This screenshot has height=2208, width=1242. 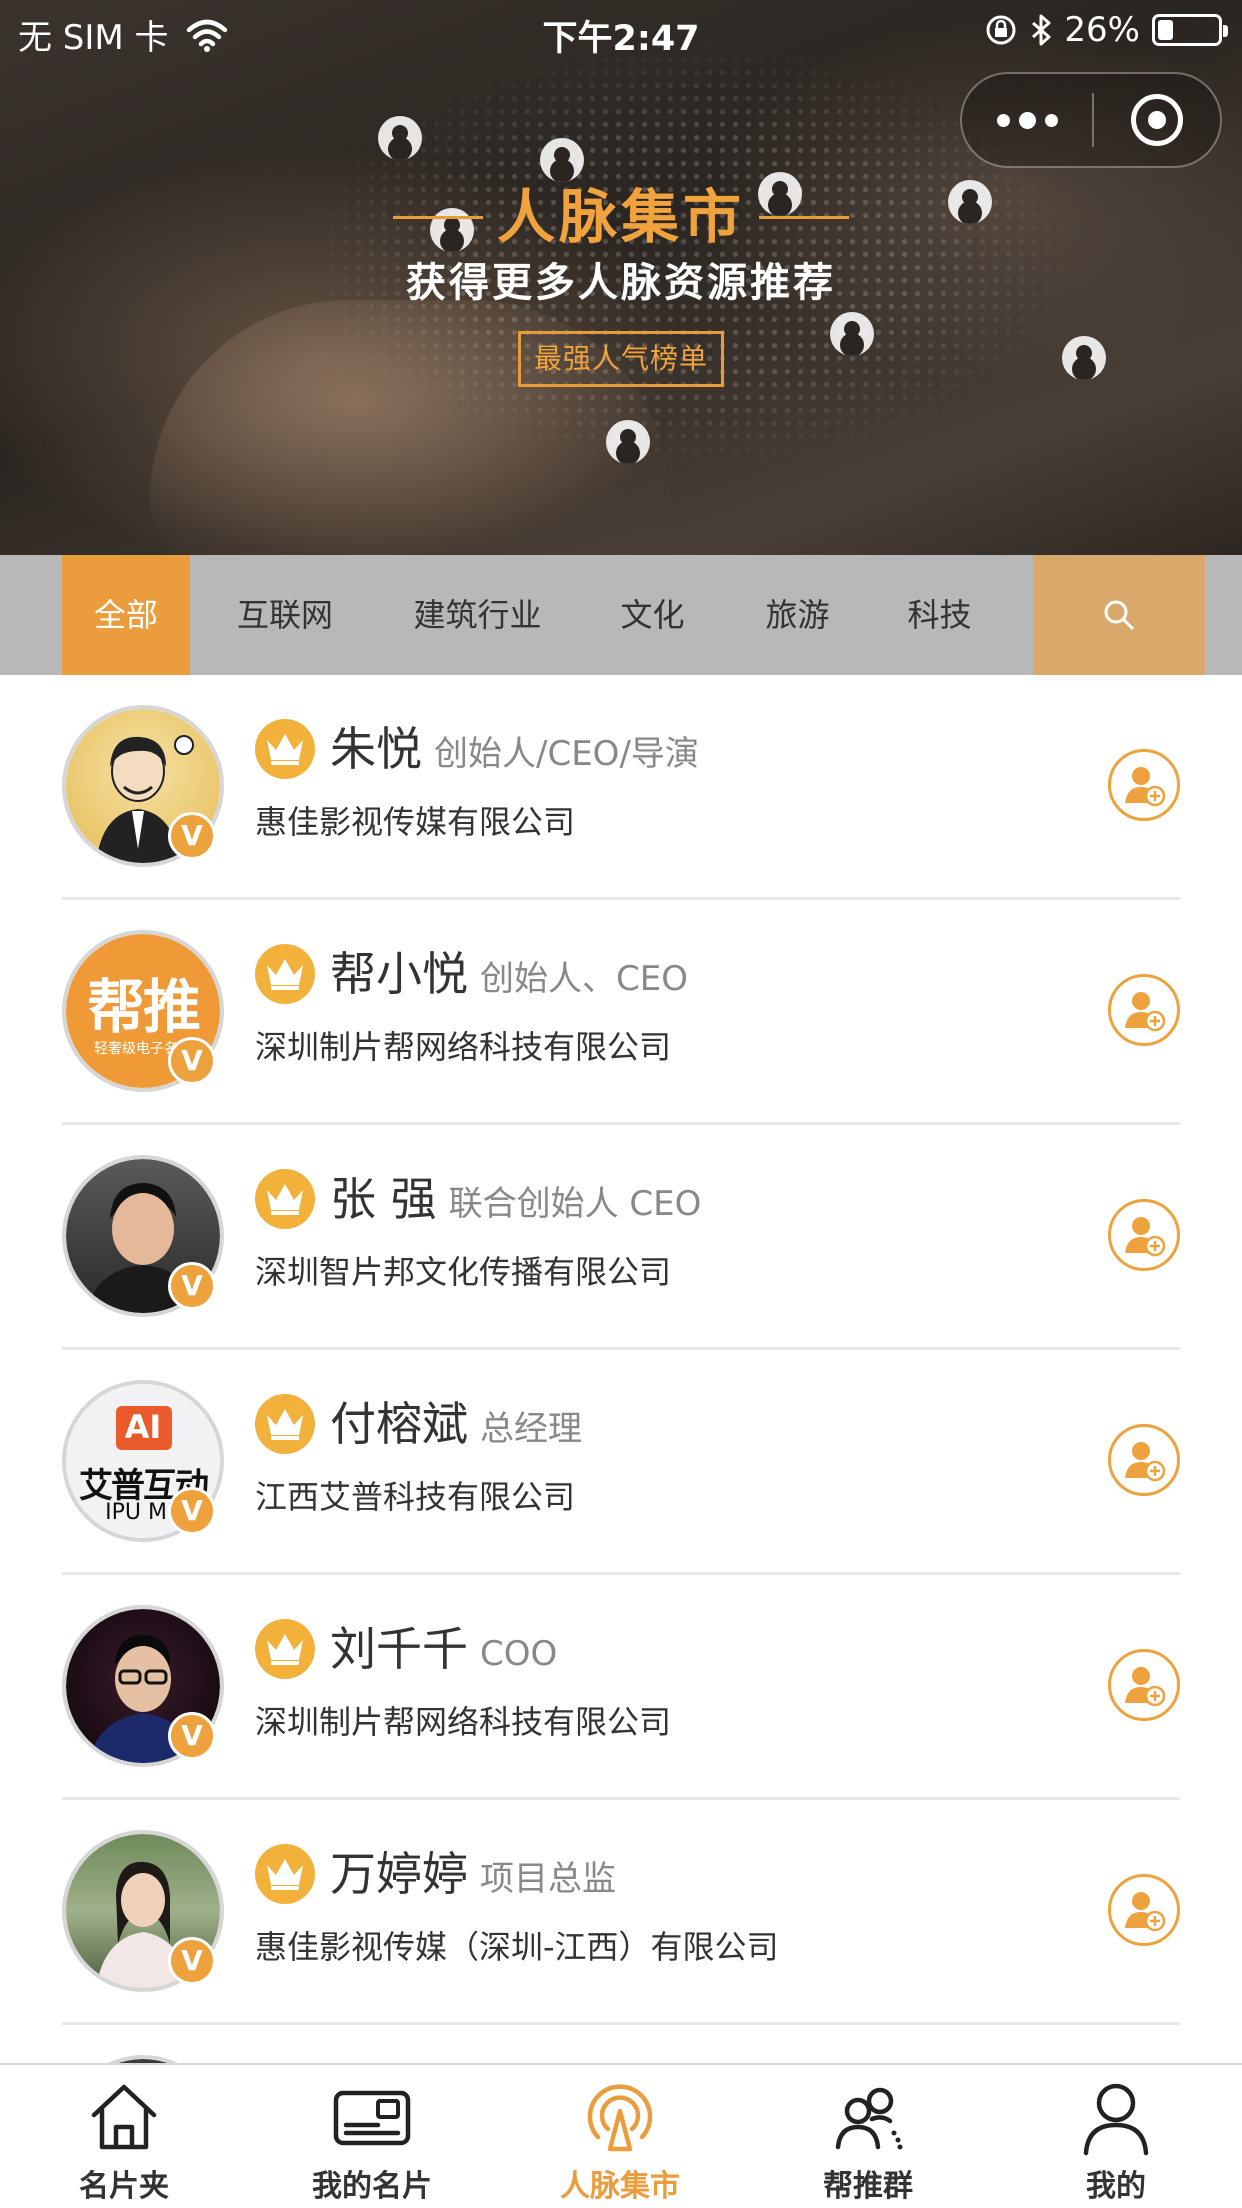 What do you see at coordinates (868, 2186) in the screenshot?
I see `nav-label: 帮推群` at bounding box center [868, 2186].